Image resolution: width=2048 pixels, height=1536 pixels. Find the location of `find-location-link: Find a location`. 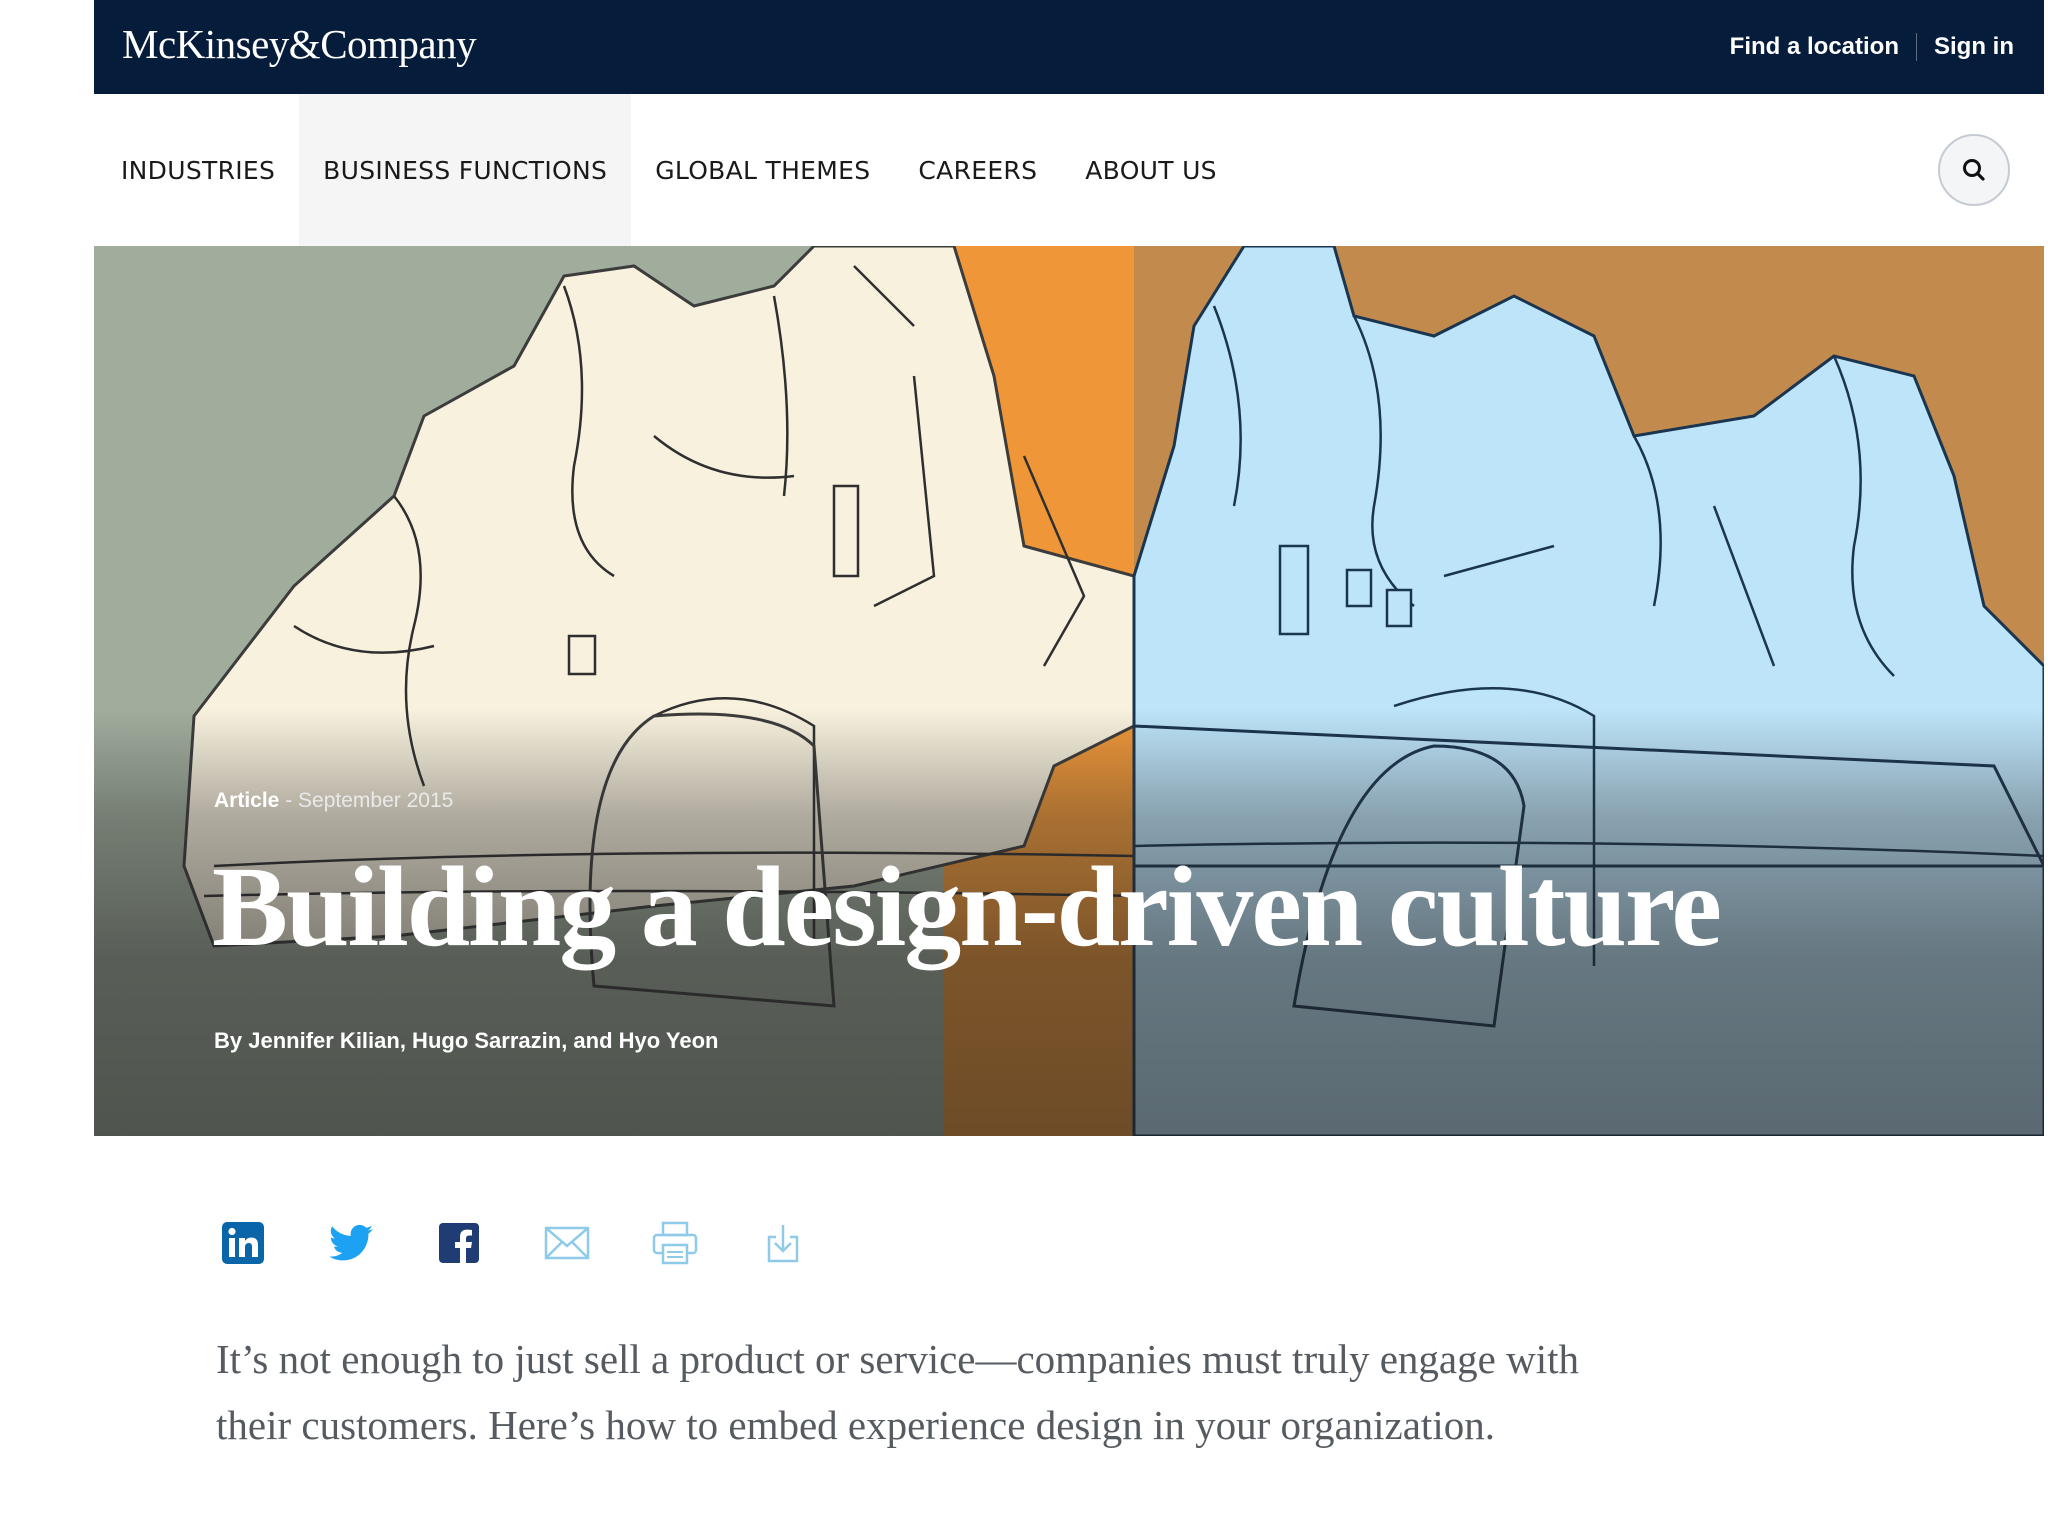

find-location-link: Find a location is located at coordinates (1814, 47).